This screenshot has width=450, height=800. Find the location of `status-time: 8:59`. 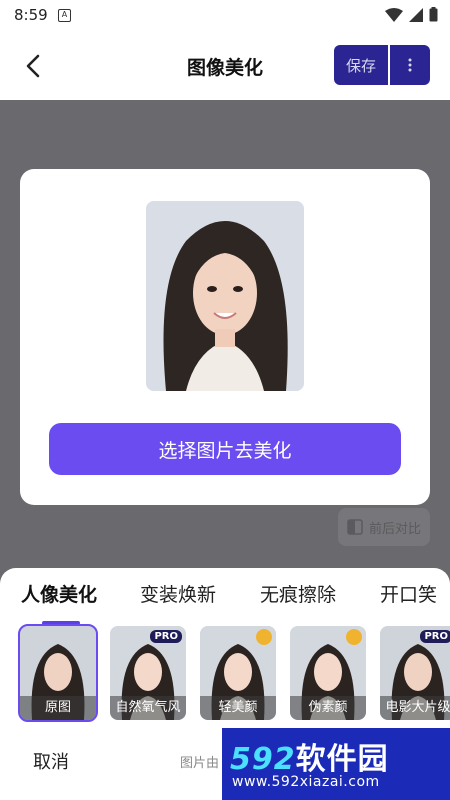

status-time: 8:59 is located at coordinates (31, 15).